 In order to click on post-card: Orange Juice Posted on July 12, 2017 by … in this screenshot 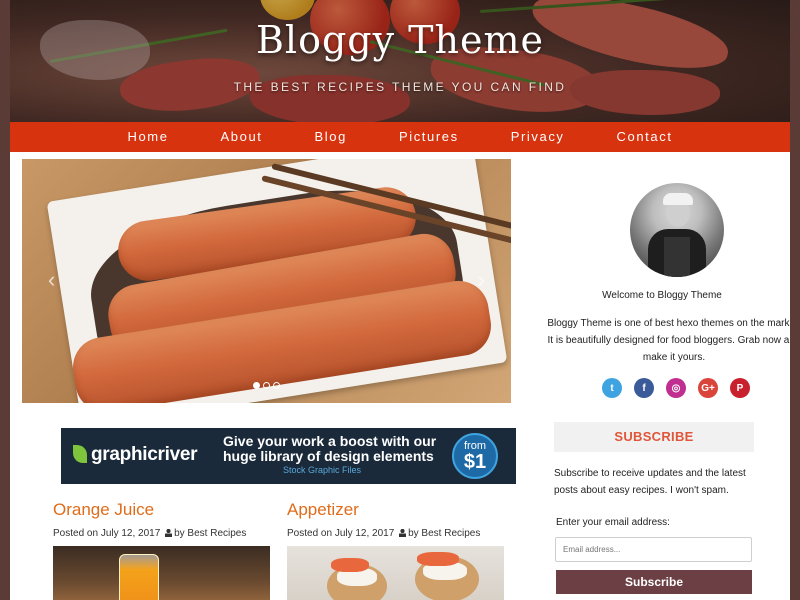, I will do `click(161, 550)`.